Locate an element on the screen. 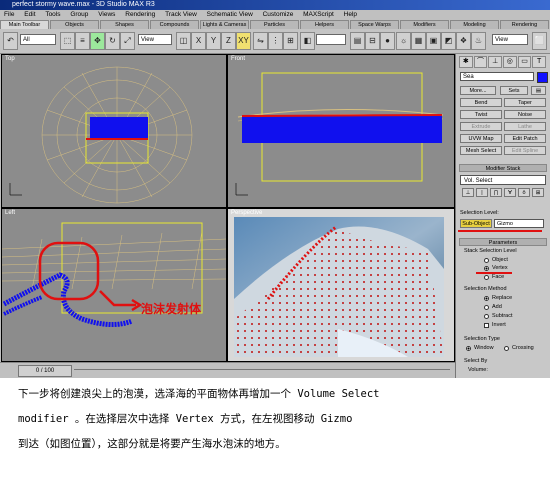  select-object-icon: ⬚ is located at coordinates (67, 41).